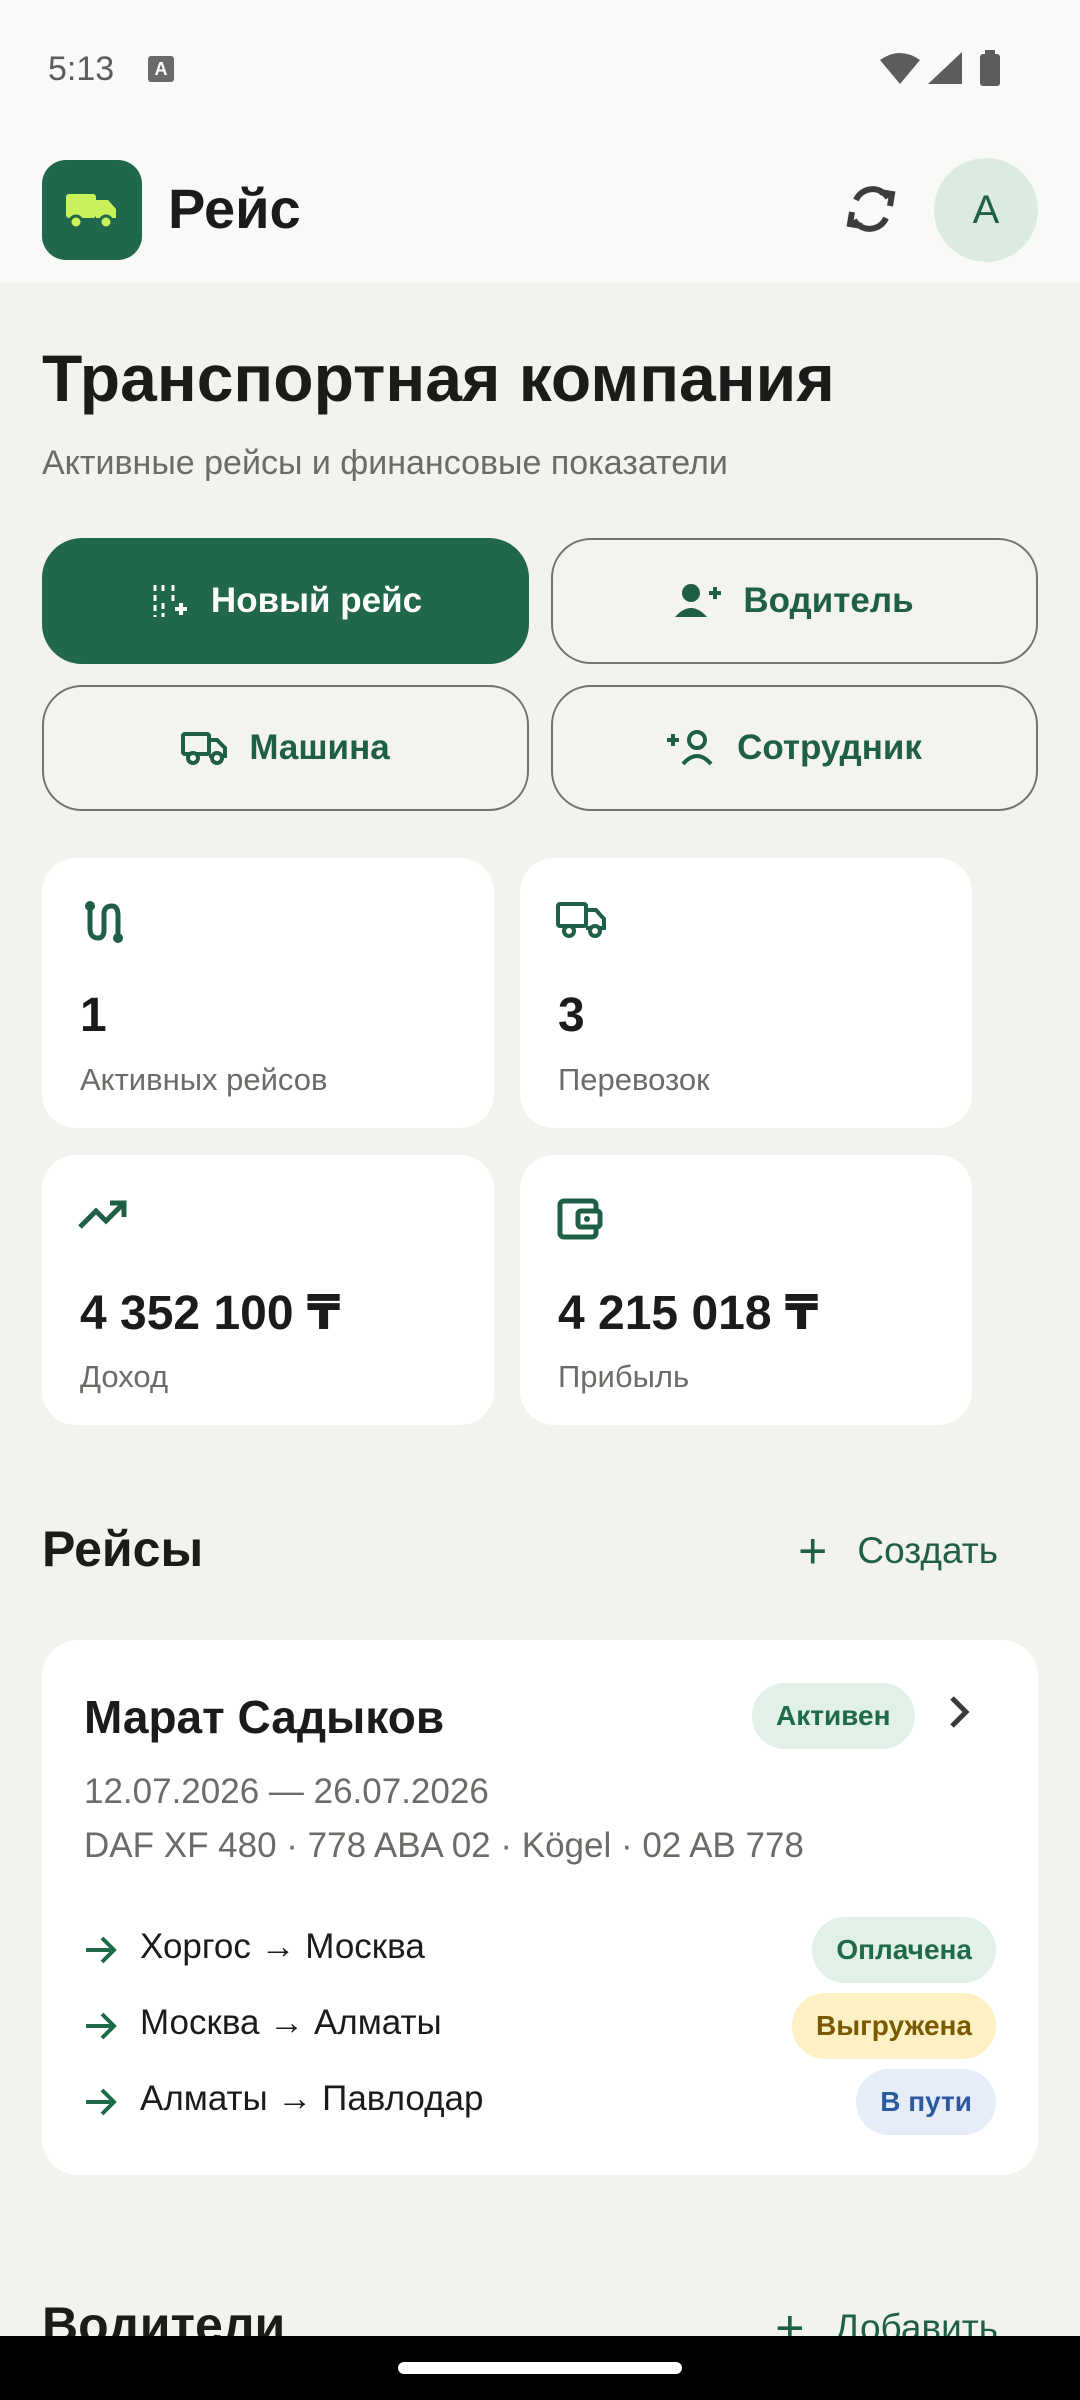 Image resolution: width=1080 pixels, height=2400 pixels. I want to click on stat-label: Перевозок, so click(634, 1079).